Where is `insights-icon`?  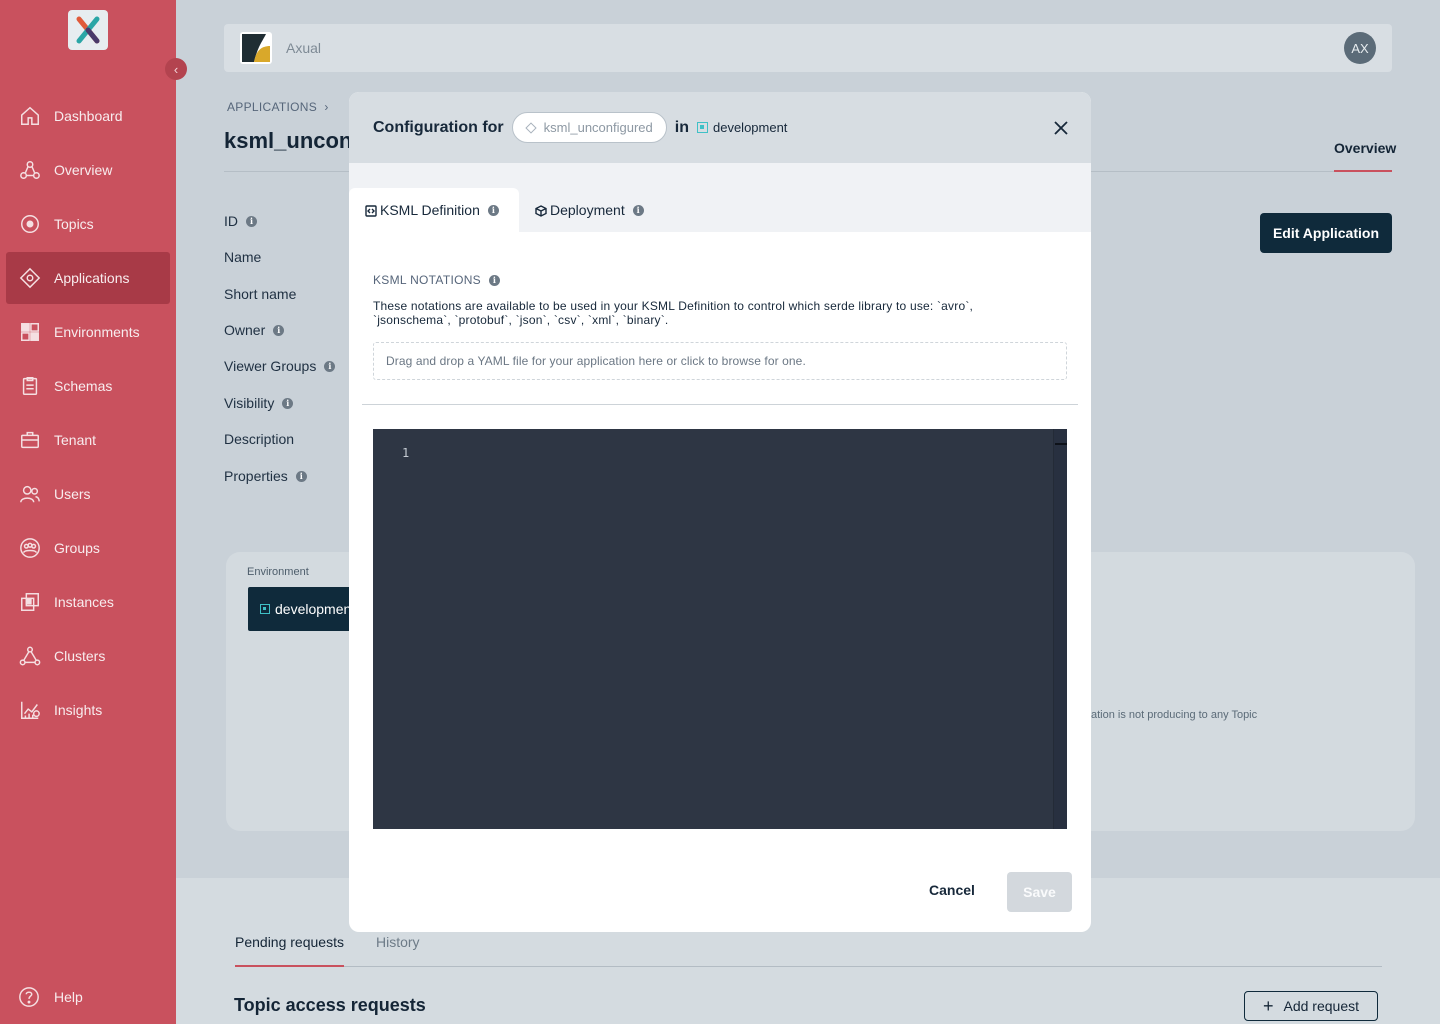
insights-icon is located at coordinates (30, 710).